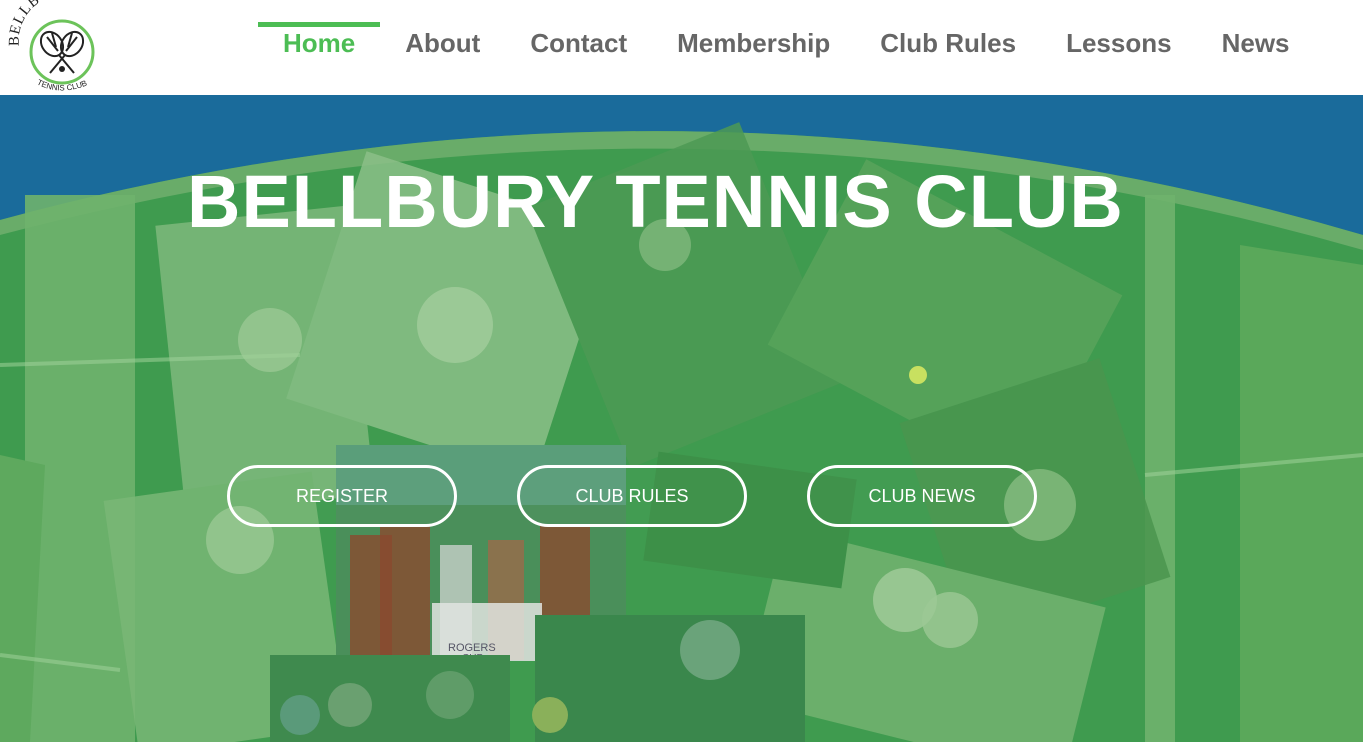  What do you see at coordinates (948, 43) in the screenshot?
I see `nav-label: Club Rules` at bounding box center [948, 43].